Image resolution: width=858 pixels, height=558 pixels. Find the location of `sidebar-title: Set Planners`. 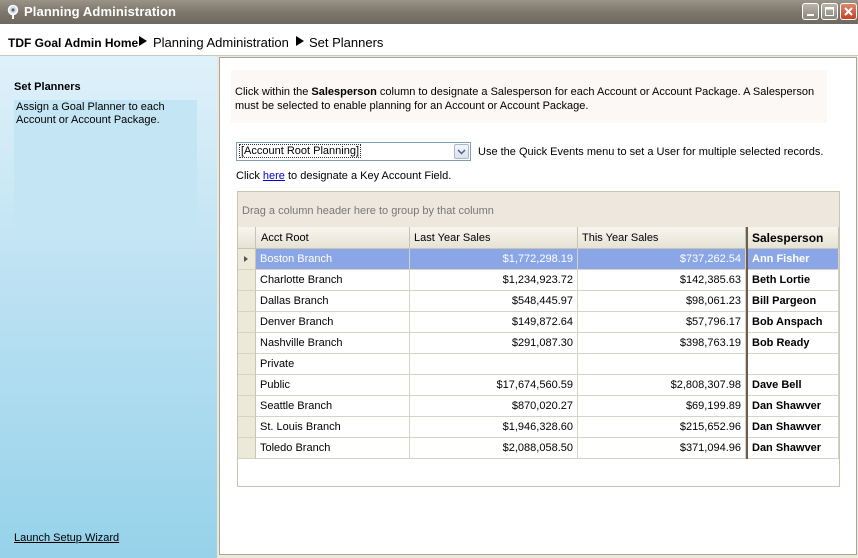

sidebar-title: Set Planners is located at coordinates (47, 87).